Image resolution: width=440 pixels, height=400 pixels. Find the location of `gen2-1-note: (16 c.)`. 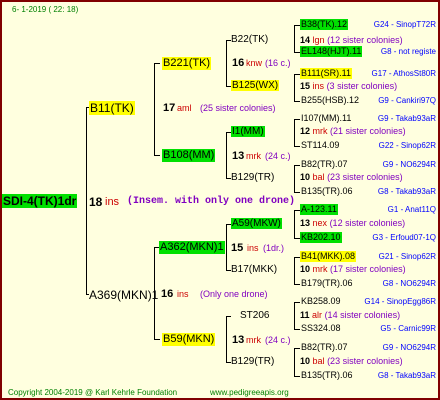

gen2-1-note: (16 c.) is located at coordinates (278, 63).